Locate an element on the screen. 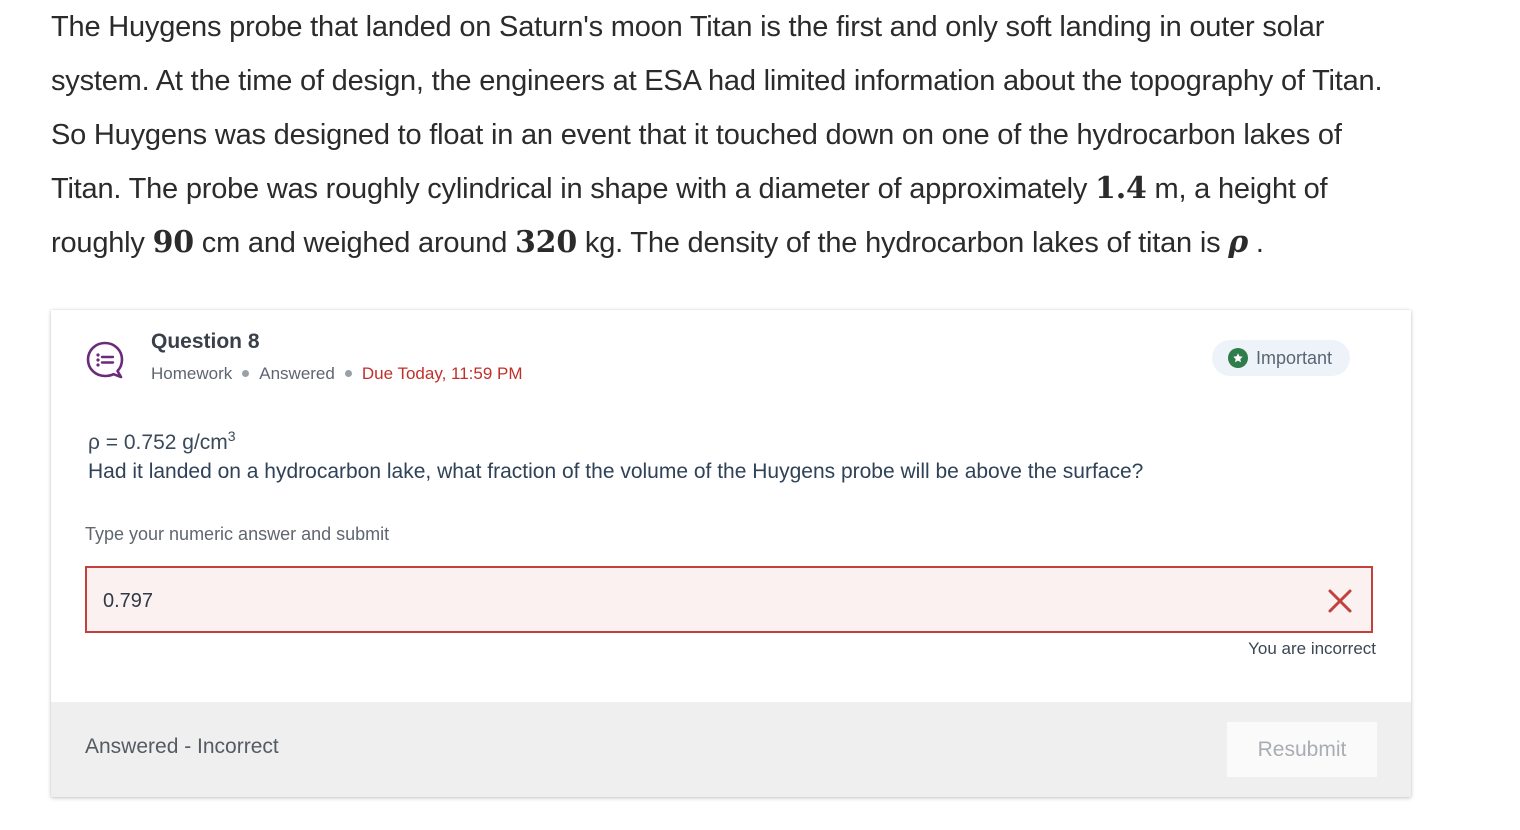 Image resolution: width=1520 pixels, height=830 pixels. next-paragraph-cutoff is located at coordinates (830, 826).